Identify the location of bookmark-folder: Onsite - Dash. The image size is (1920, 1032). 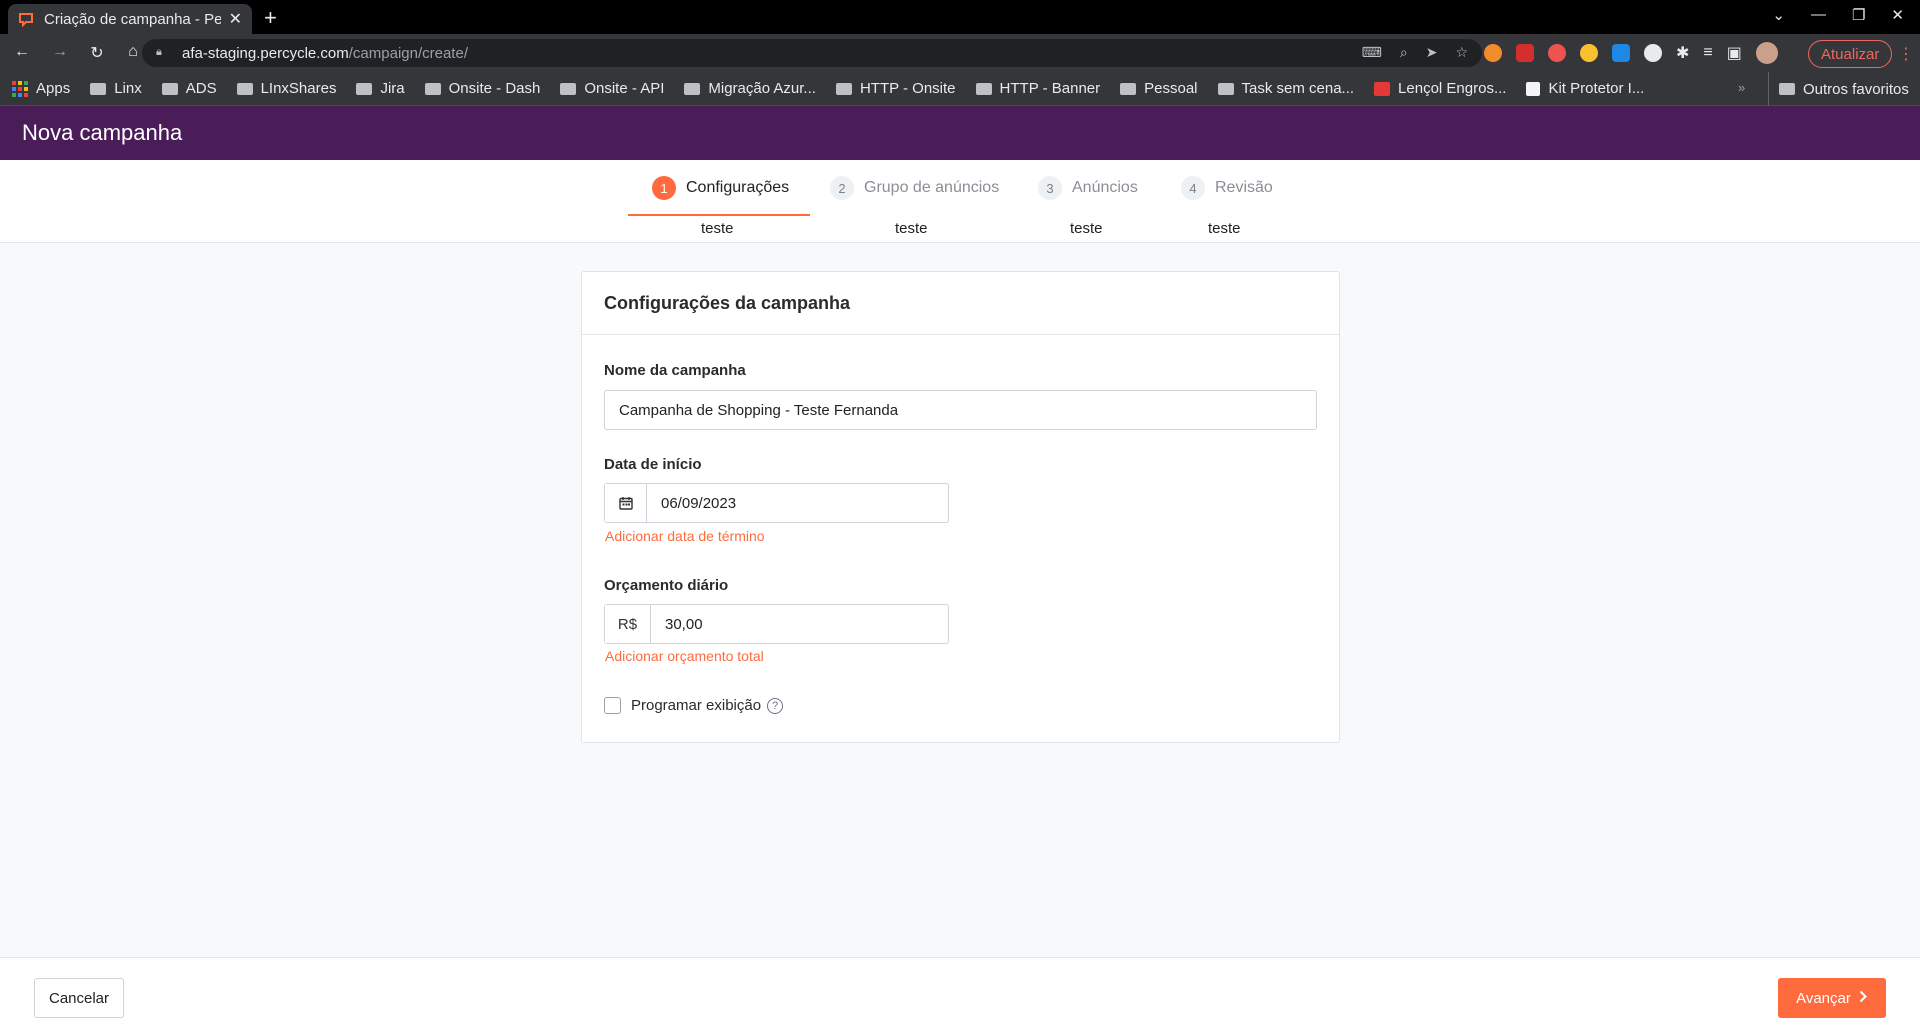
(482, 88).